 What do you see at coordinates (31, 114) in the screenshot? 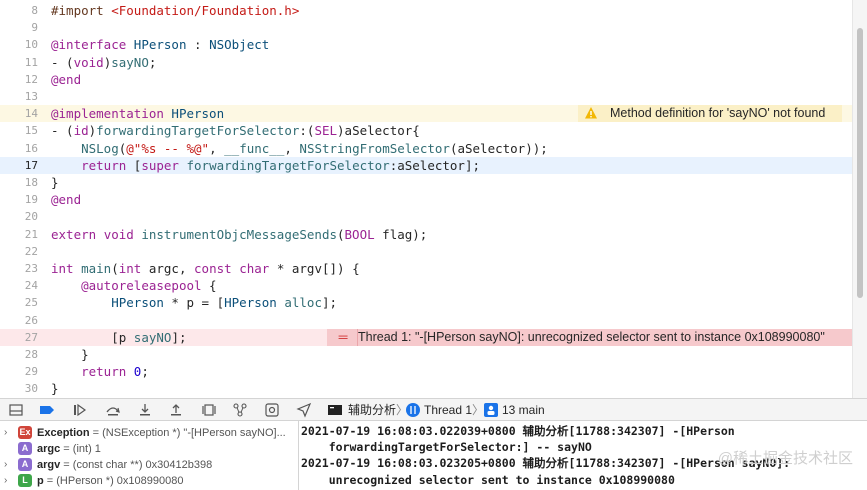
I see `line-number: 14` at bounding box center [31, 114].